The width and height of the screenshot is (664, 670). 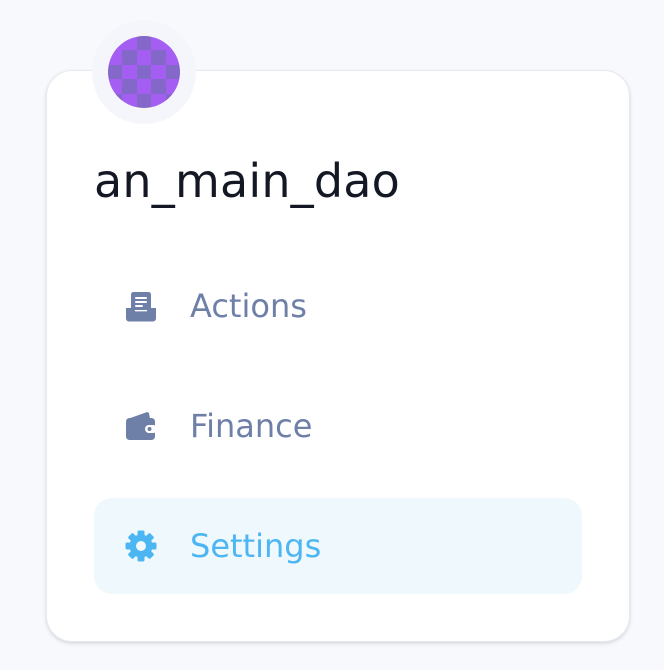 What do you see at coordinates (338, 546) in the screenshot?
I see `nav-item-settings: Settings` at bounding box center [338, 546].